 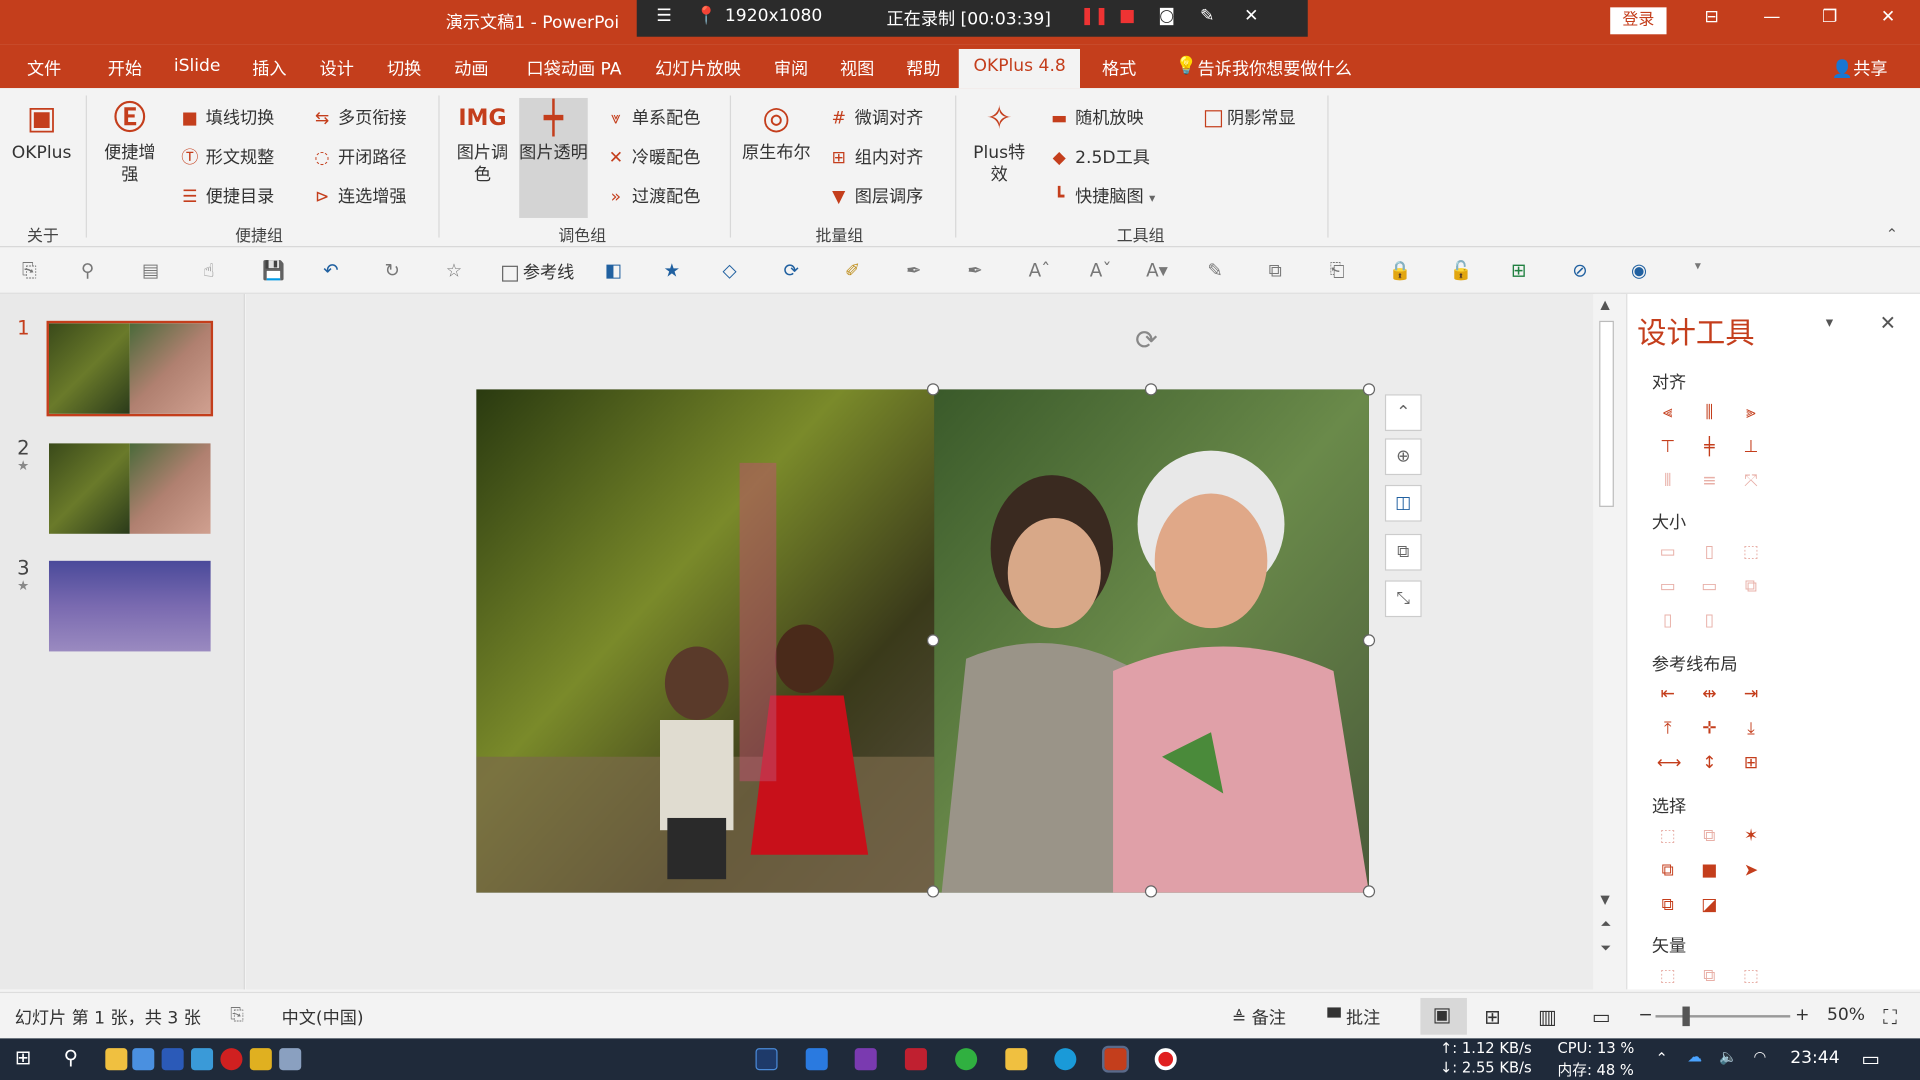 What do you see at coordinates (227, 117) in the screenshot?
I see `fill-line-switch-button: ■ 填线切换` at bounding box center [227, 117].